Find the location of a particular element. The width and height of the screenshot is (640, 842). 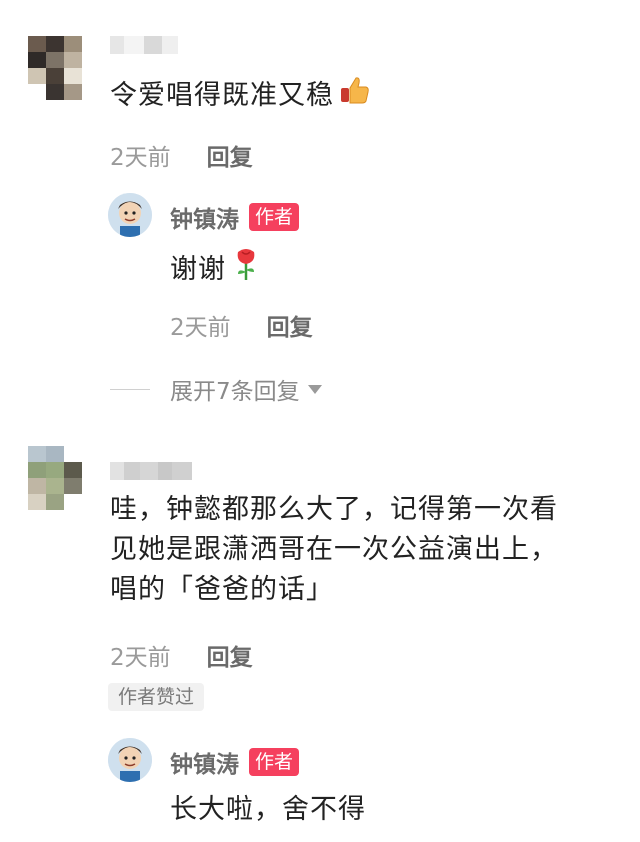

chevron-down-icon is located at coordinates (314, 389).